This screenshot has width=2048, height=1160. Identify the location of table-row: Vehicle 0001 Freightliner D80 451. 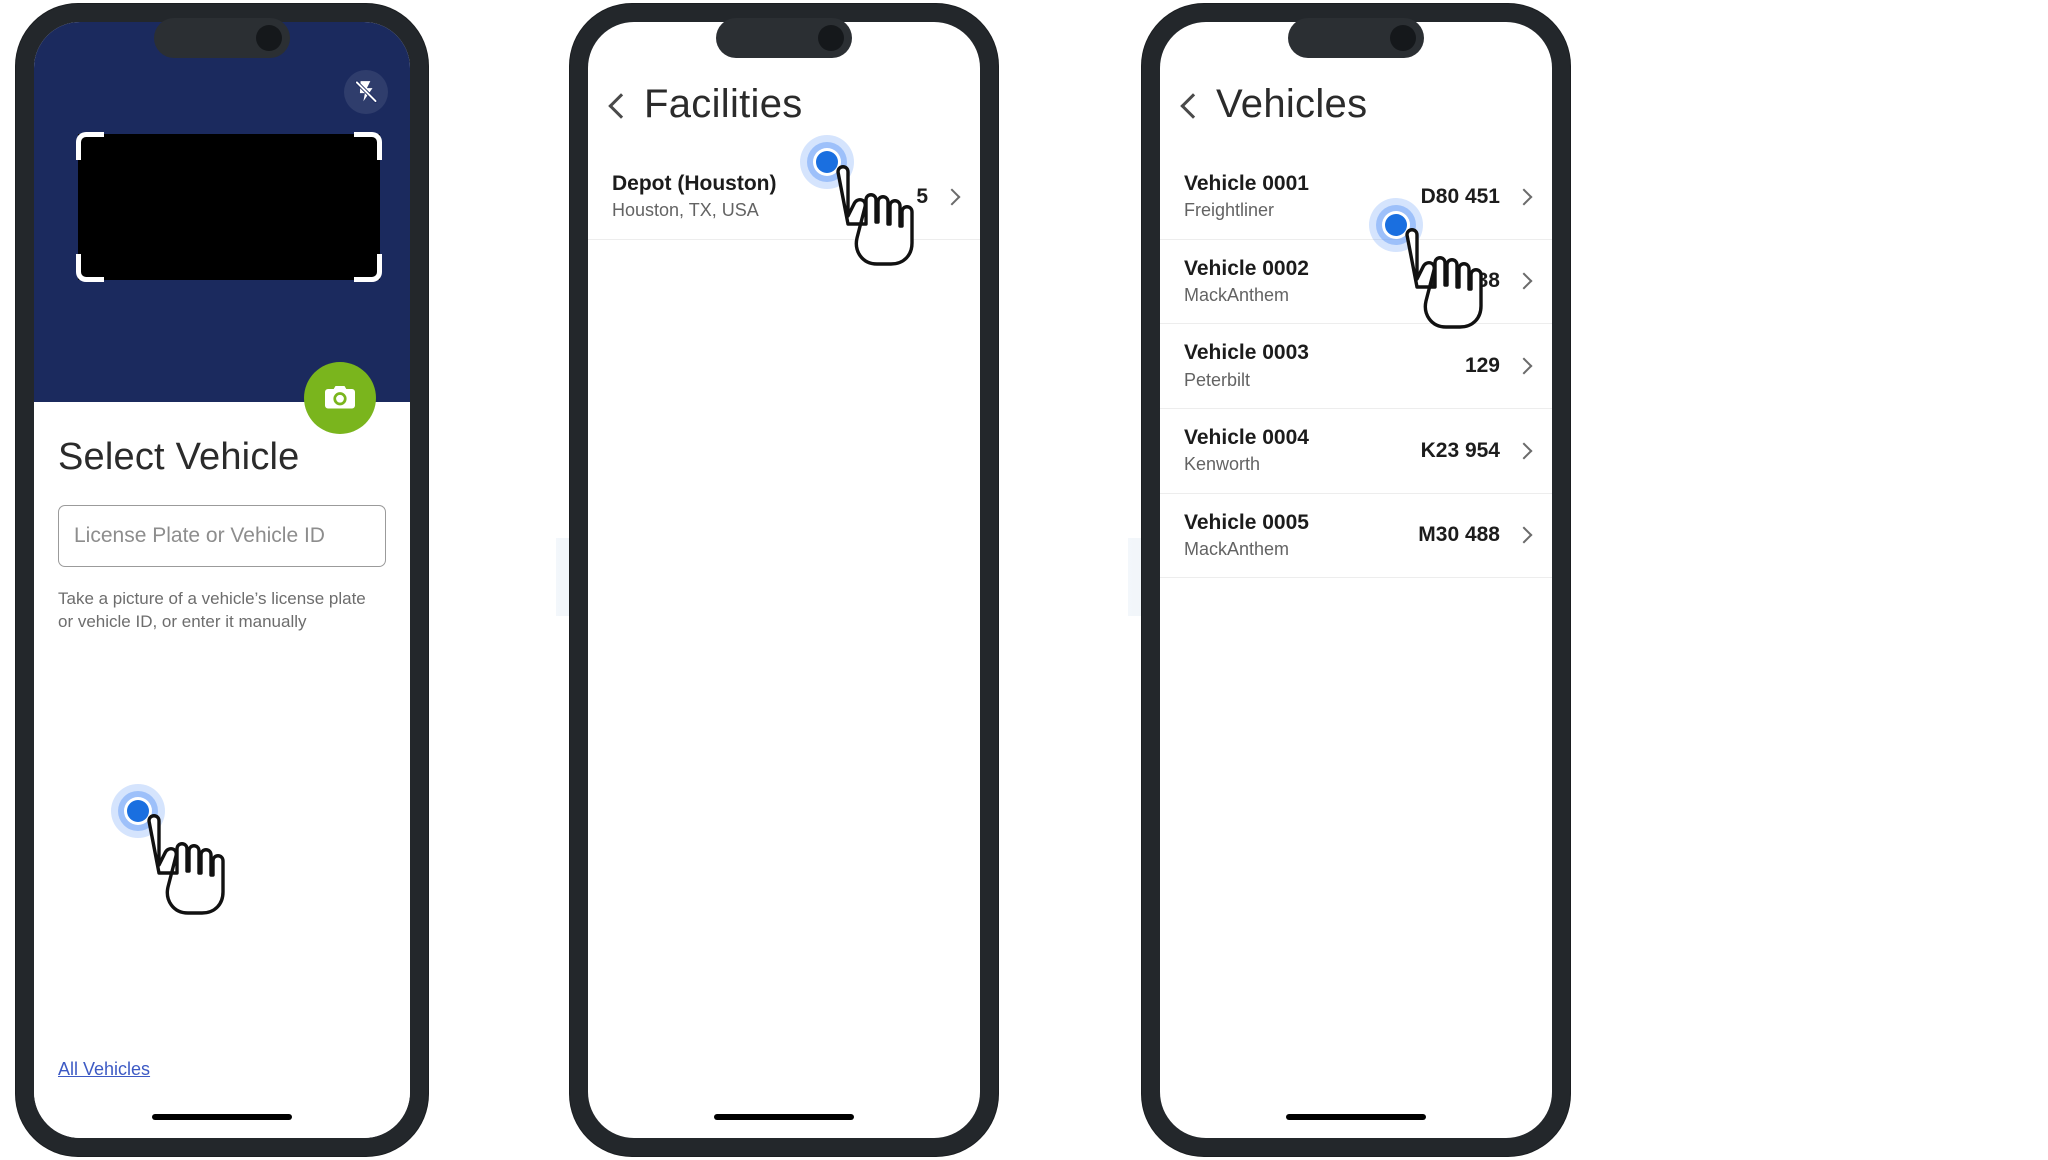
(1356, 197).